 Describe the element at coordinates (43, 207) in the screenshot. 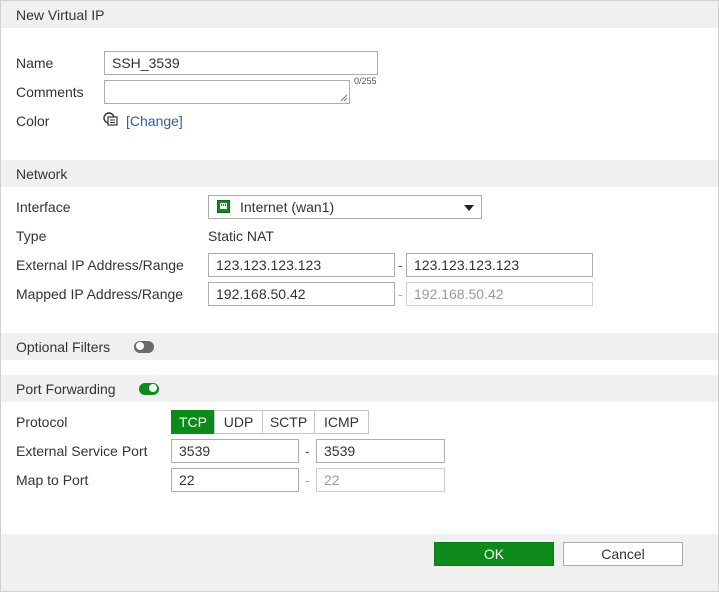

I see `interface-label: Interface` at that location.